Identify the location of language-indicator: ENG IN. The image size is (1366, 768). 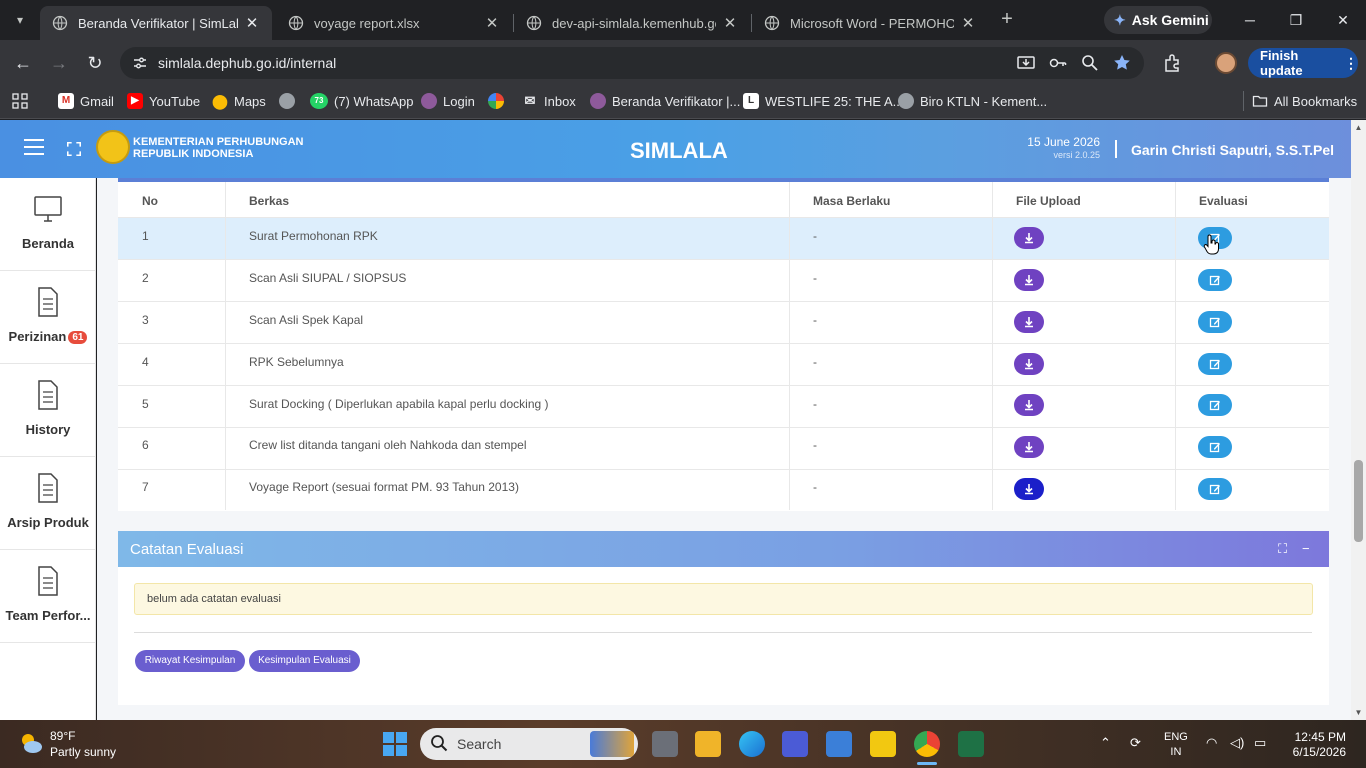
(1176, 745).